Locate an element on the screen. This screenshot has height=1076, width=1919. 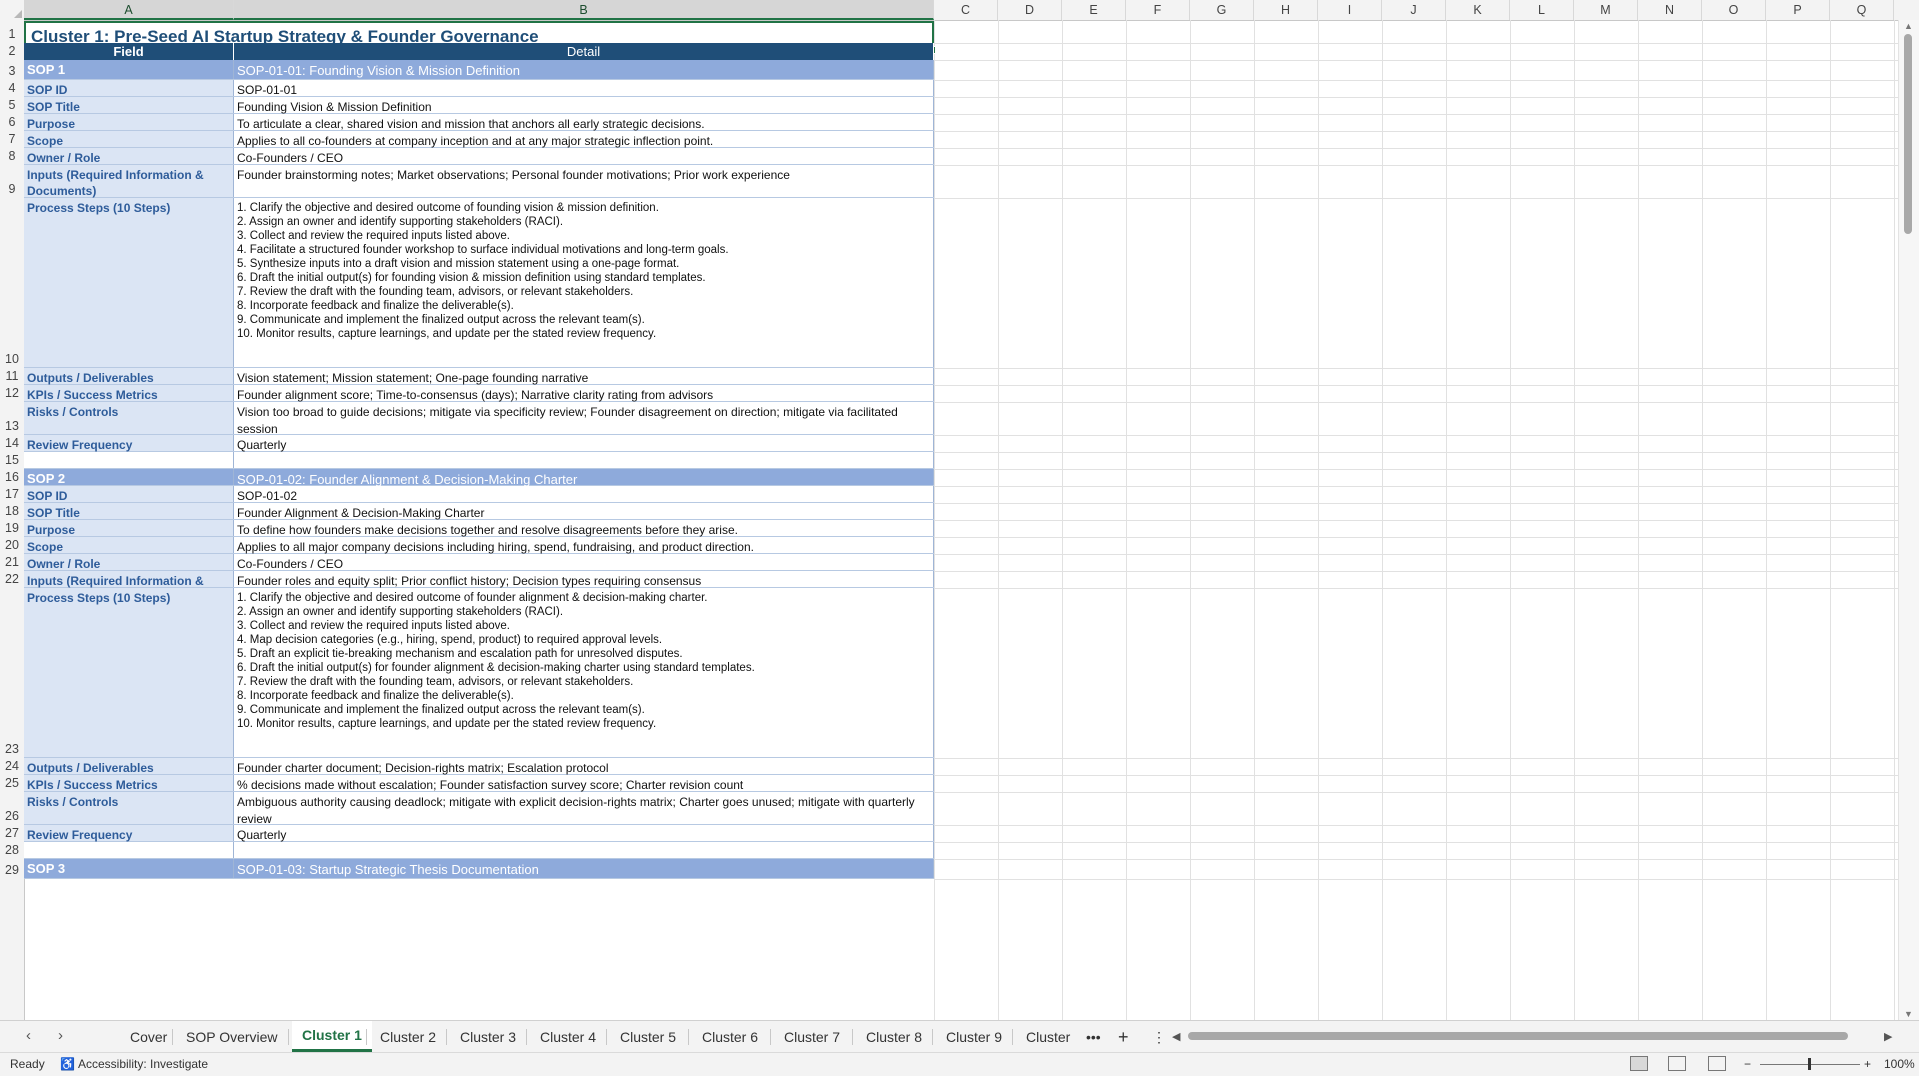
row-header: 22 is located at coordinates (12, 579).